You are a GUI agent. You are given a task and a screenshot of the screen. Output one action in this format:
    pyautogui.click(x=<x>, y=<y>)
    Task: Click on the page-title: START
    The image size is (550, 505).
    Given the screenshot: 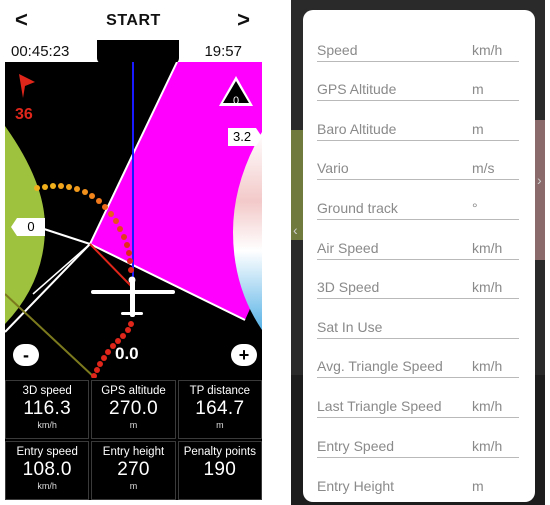 What is the action you would take?
    pyautogui.click(x=133, y=20)
    